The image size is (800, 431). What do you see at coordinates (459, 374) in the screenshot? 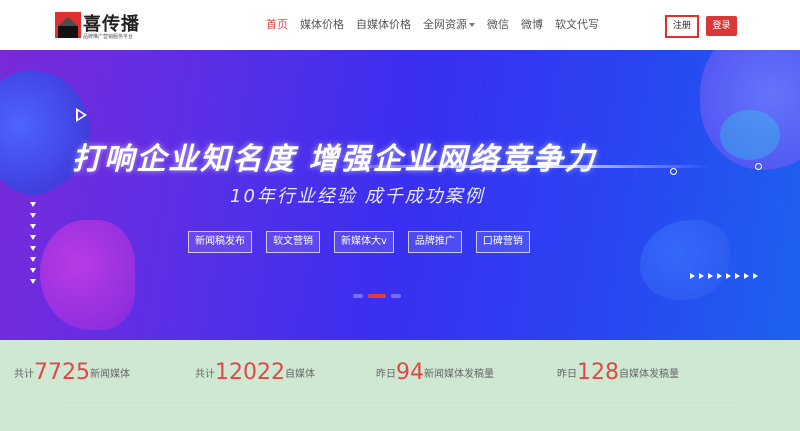
I see `stat-suffix: 新闻媒体发稿量` at bounding box center [459, 374].